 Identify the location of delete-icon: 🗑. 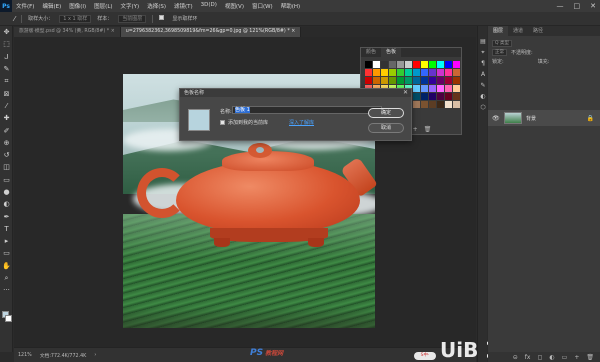
(590, 357).